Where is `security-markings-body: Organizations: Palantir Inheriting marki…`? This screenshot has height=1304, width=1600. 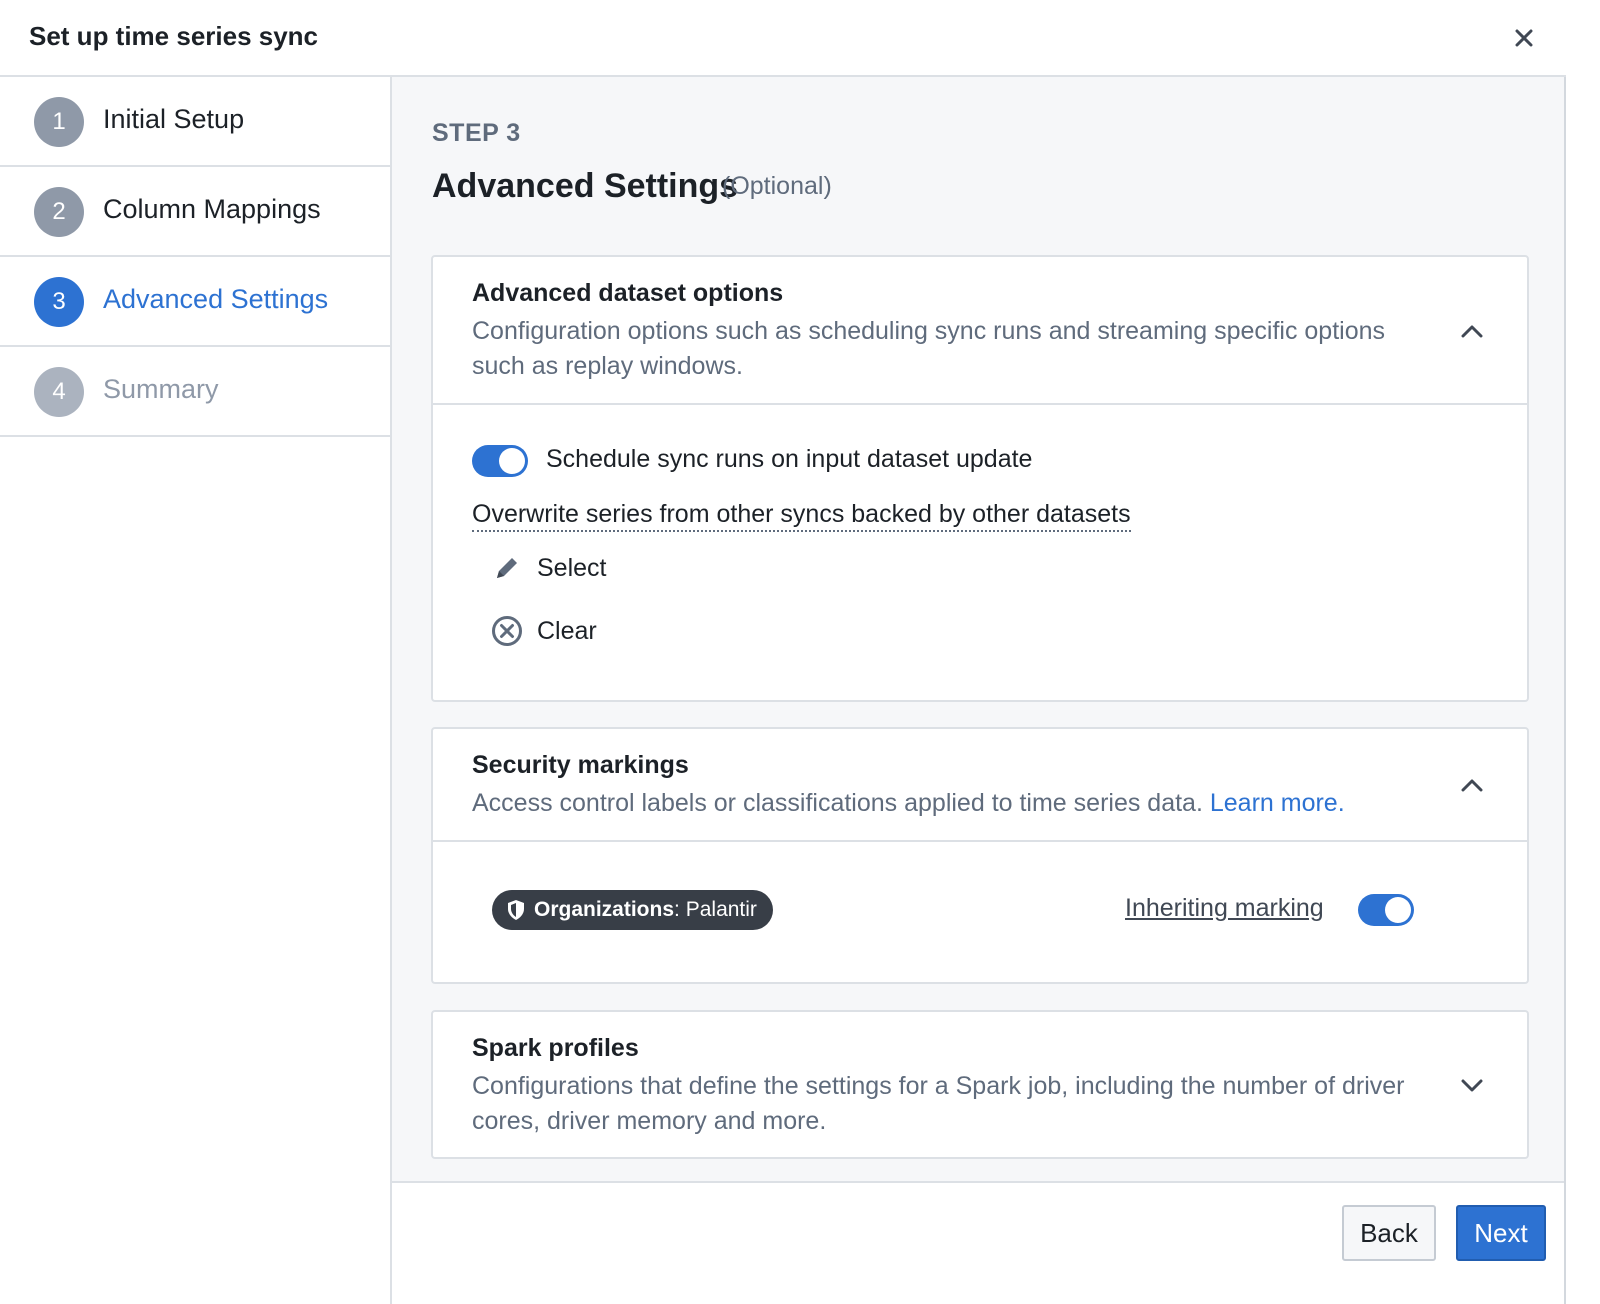 security-markings-body: Organizations: Palantir Inheriting marki… is located at coordinates (980, 912).